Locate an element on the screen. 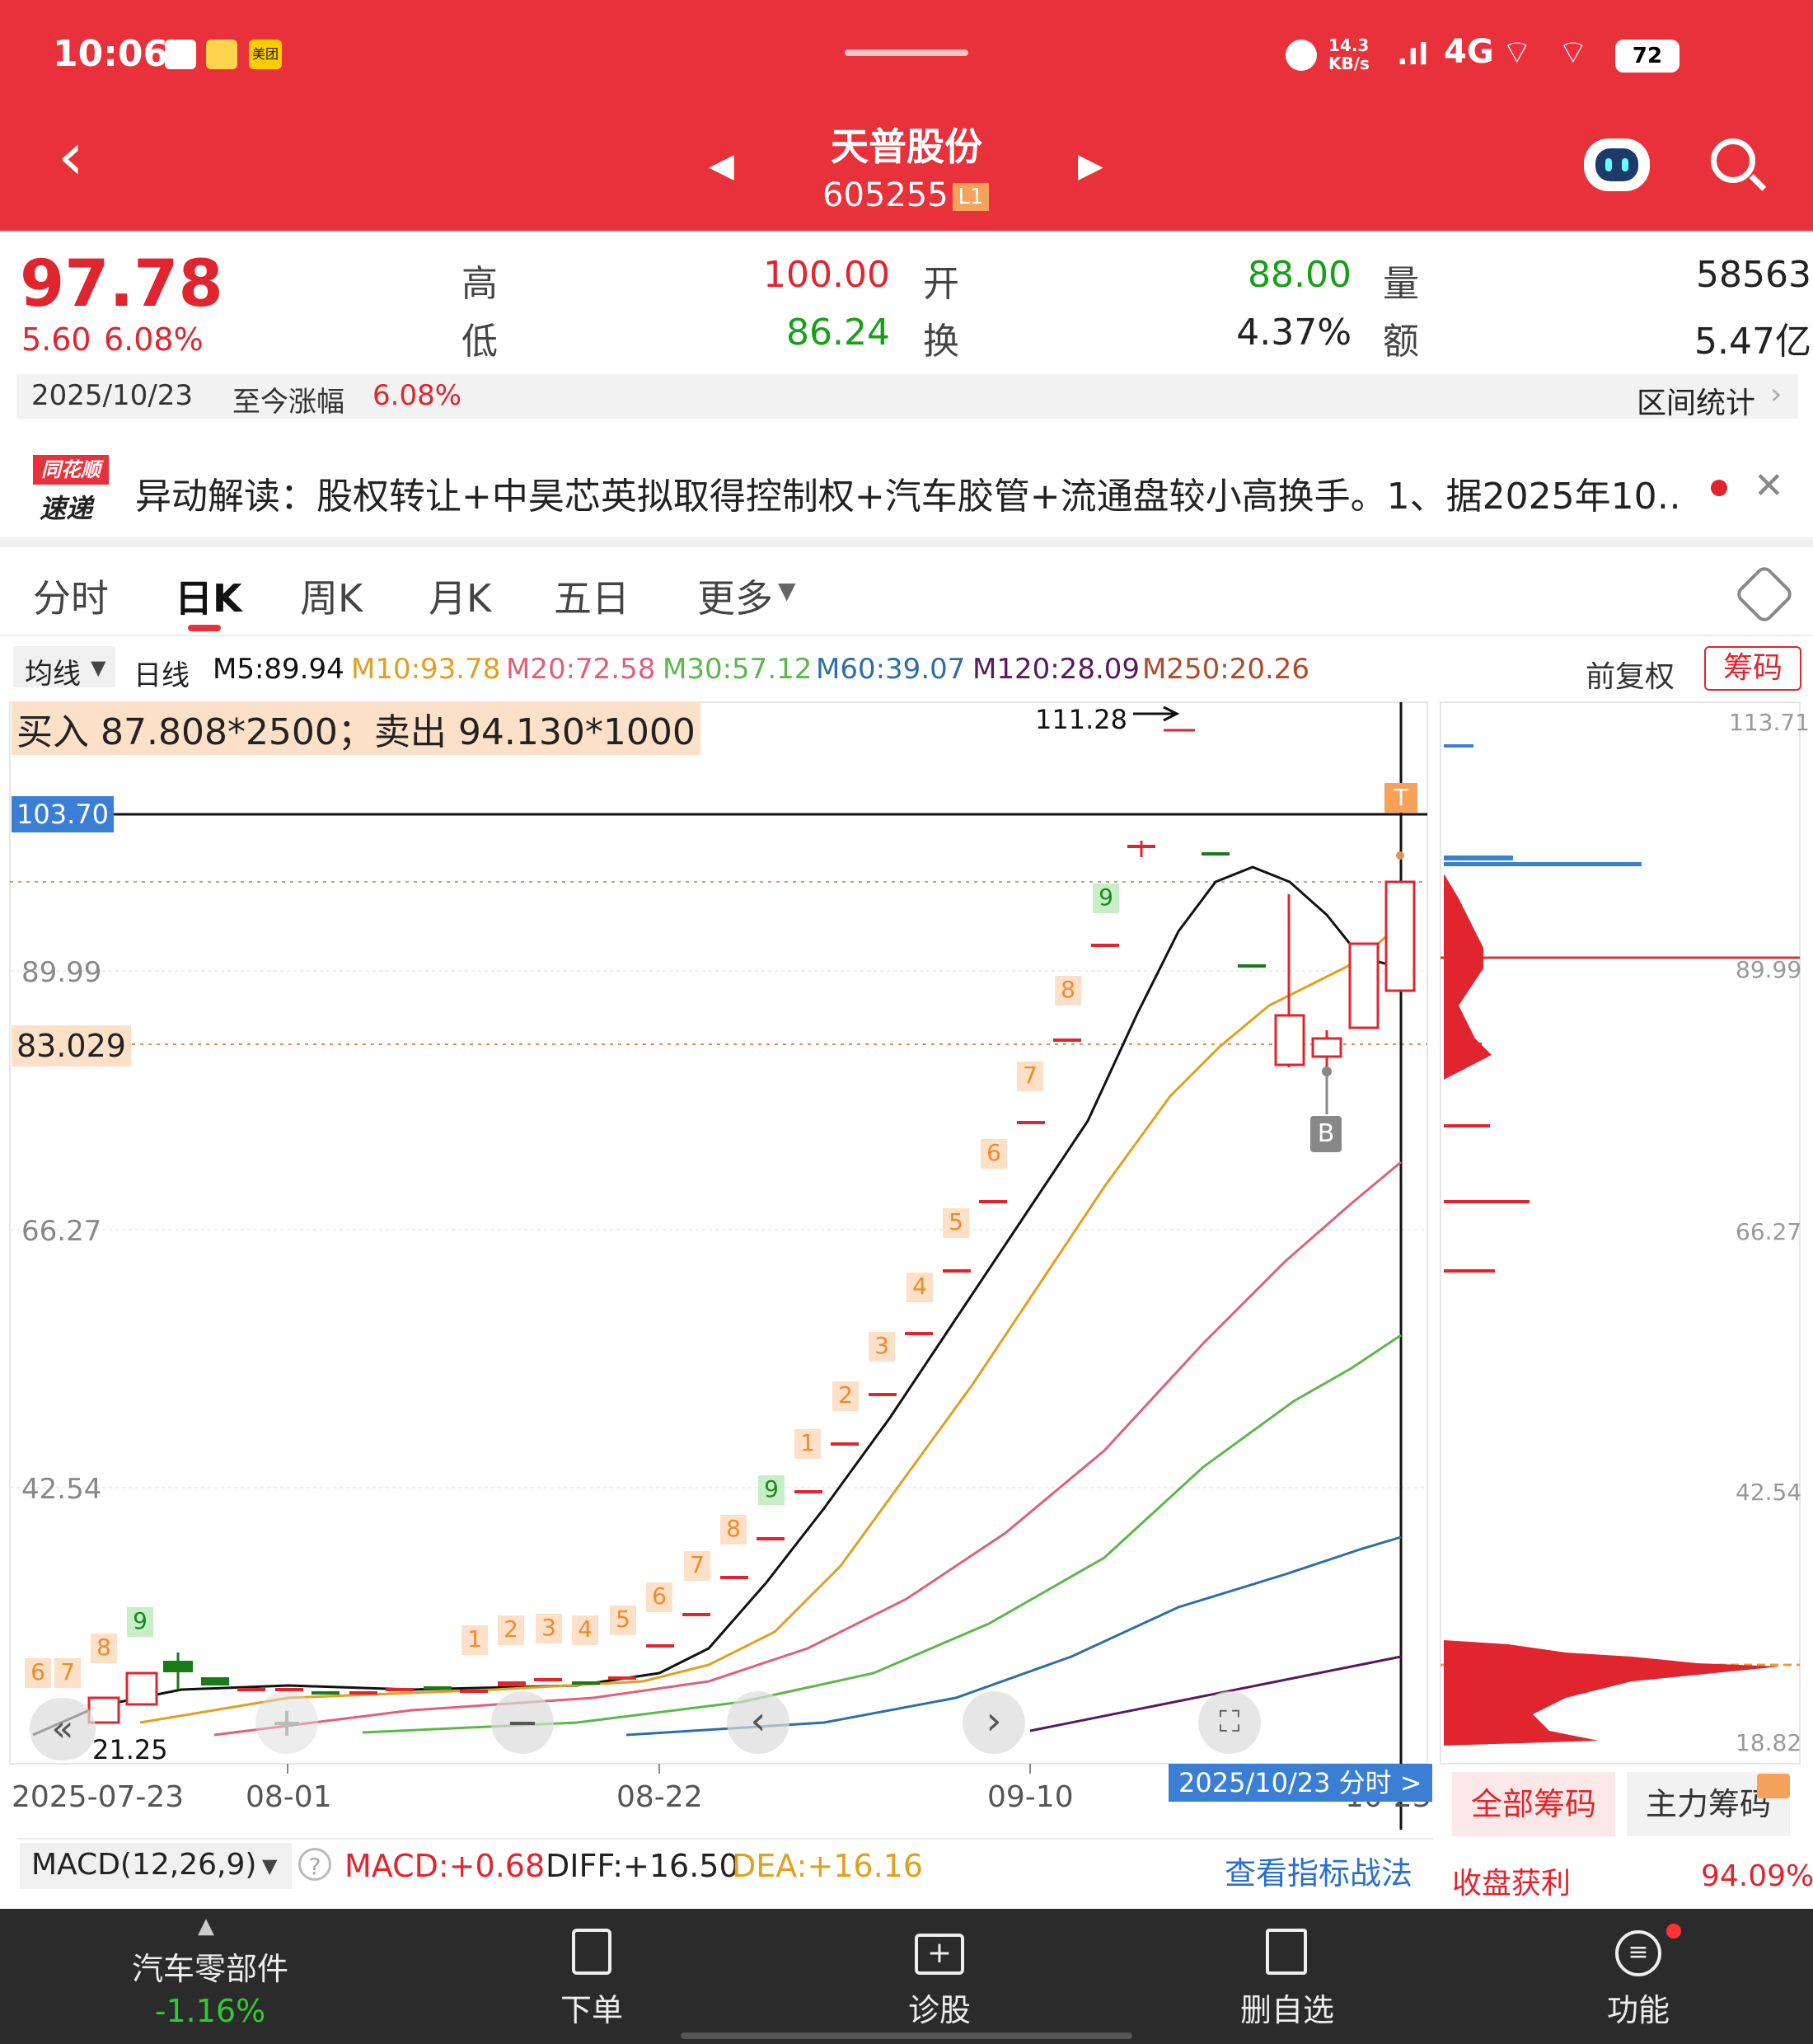 This screenshot has width=1813, height=2044. tab-monthly-k: 月K is located at coordinates (460, 596).